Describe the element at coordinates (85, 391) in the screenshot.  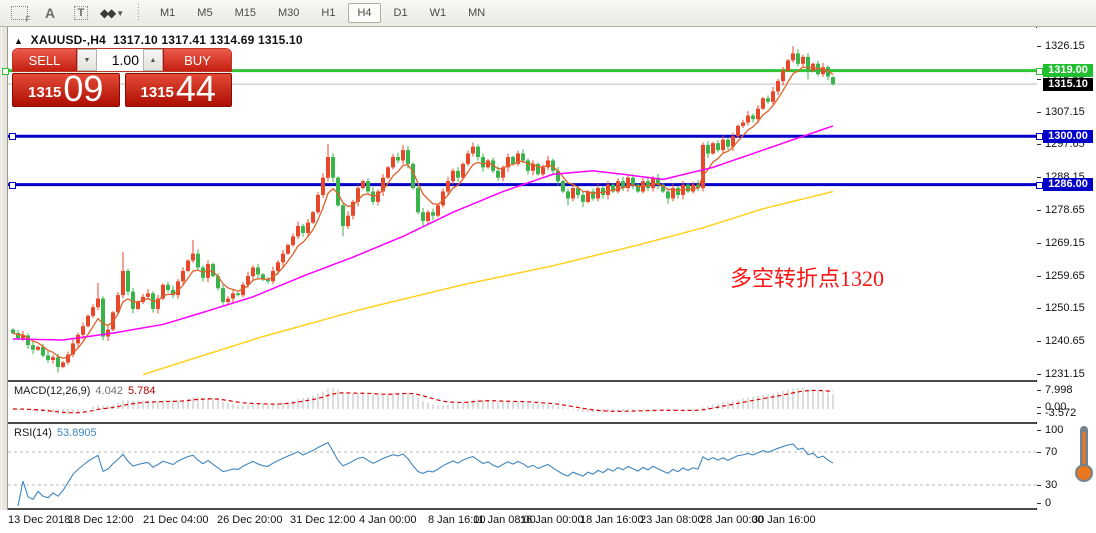
I see `macd-label: MACD(12,26,9) 4.042 5.784` at that location.